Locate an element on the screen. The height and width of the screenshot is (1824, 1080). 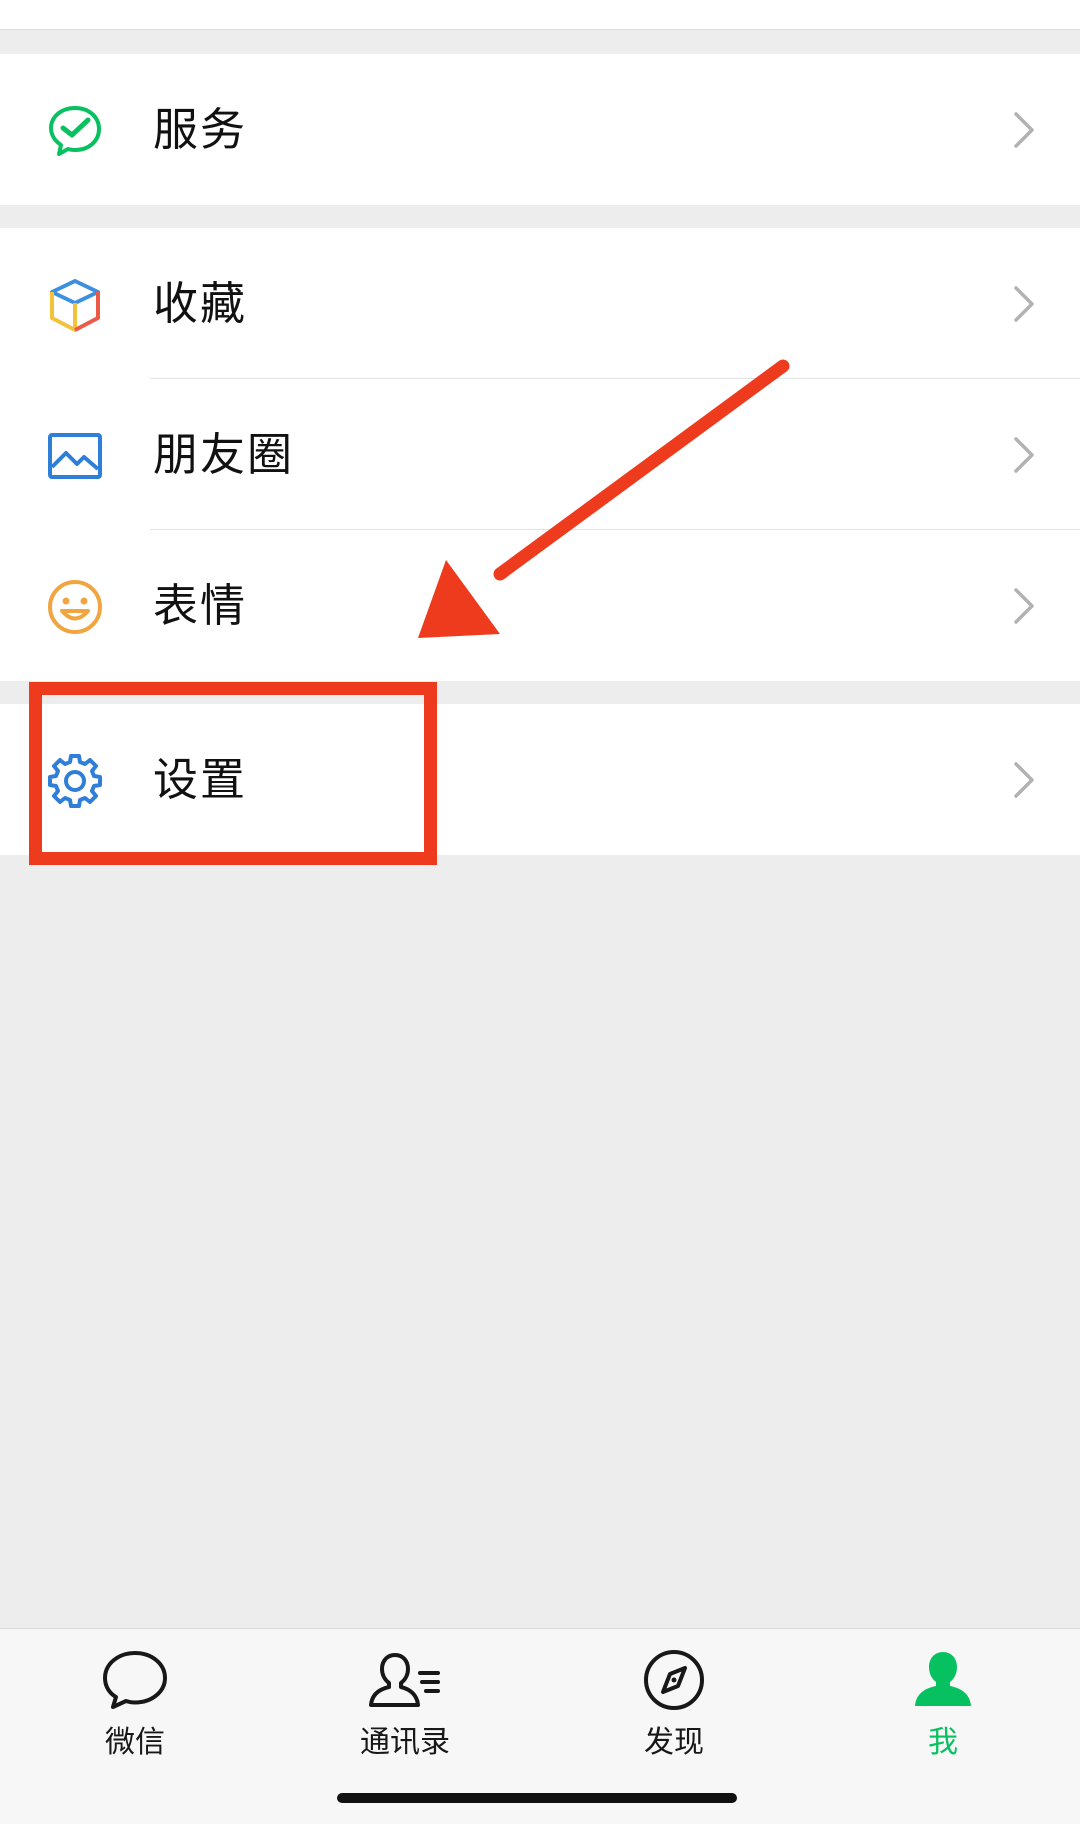
tab-contacts: 通讯录 is located at coordinates (405, 1705).